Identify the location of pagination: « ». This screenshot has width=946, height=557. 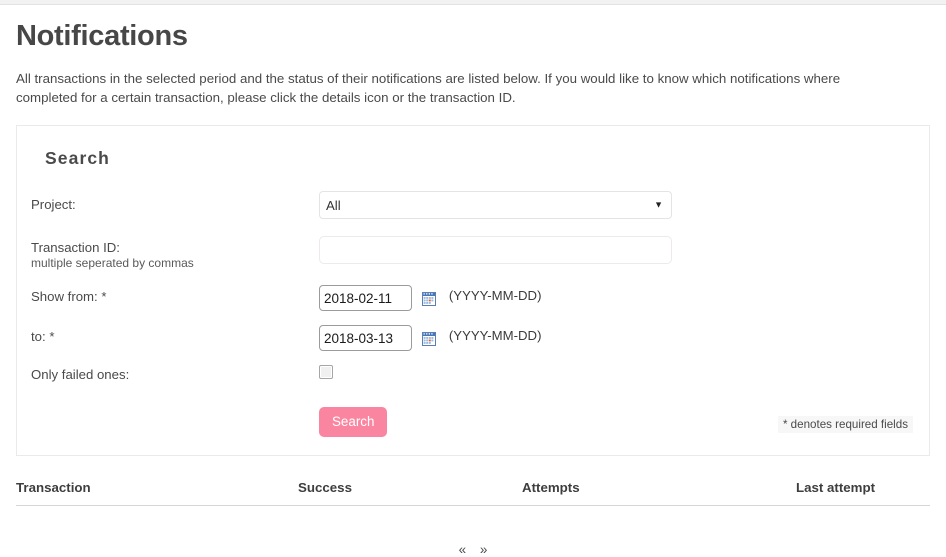
(473, 549).